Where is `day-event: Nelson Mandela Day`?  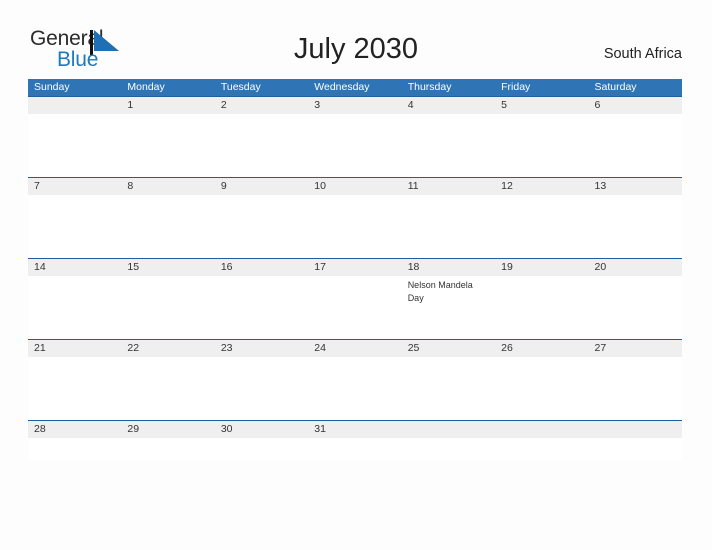 day-event: Nelson Mandela Day is located at coordinates (440, 291).